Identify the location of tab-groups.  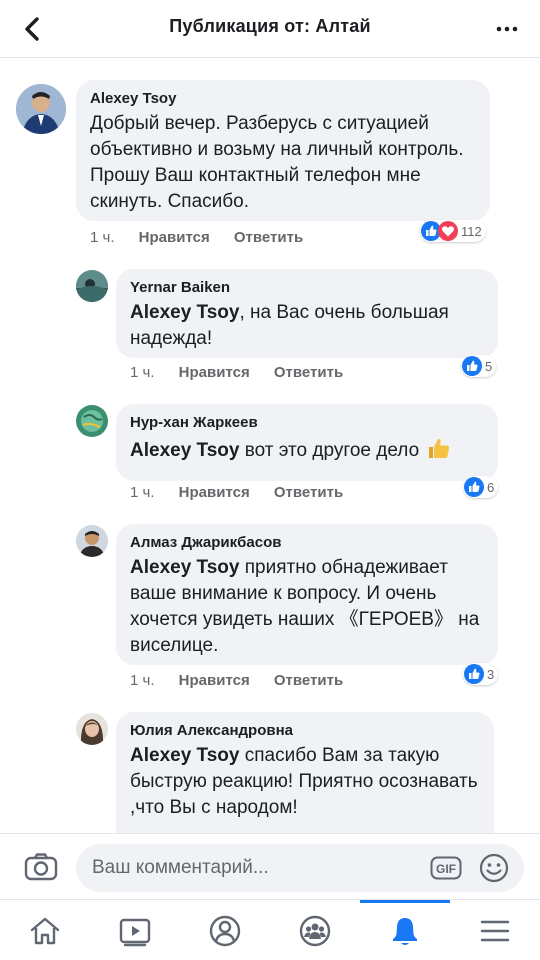
(315, 930).